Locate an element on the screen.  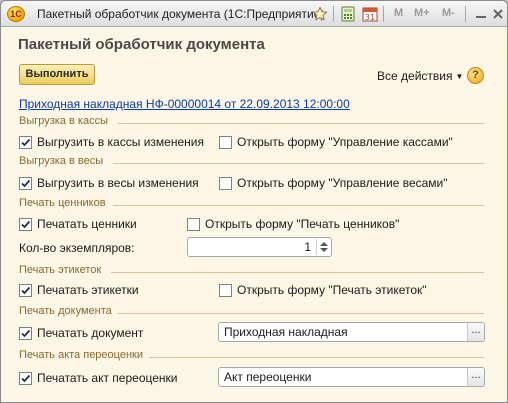
checkbox-label: Печатать этикетки is located at coordinates (88, 290).